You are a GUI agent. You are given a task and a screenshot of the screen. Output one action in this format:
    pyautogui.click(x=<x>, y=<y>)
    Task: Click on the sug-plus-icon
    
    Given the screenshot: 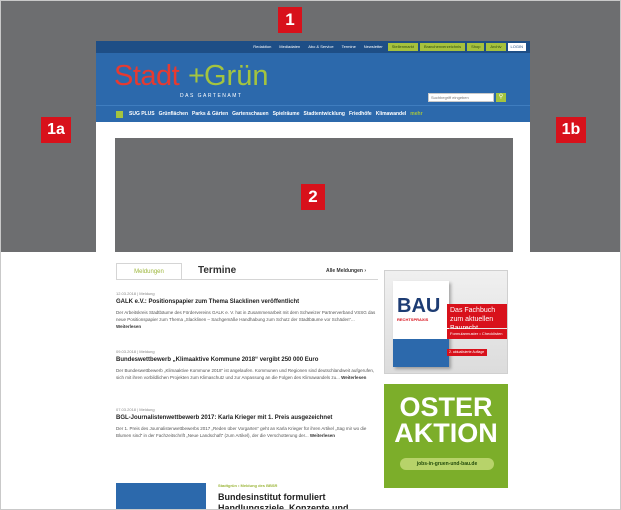 What is the action you would take?
    pyautogui.click(x=119, y=114)
    